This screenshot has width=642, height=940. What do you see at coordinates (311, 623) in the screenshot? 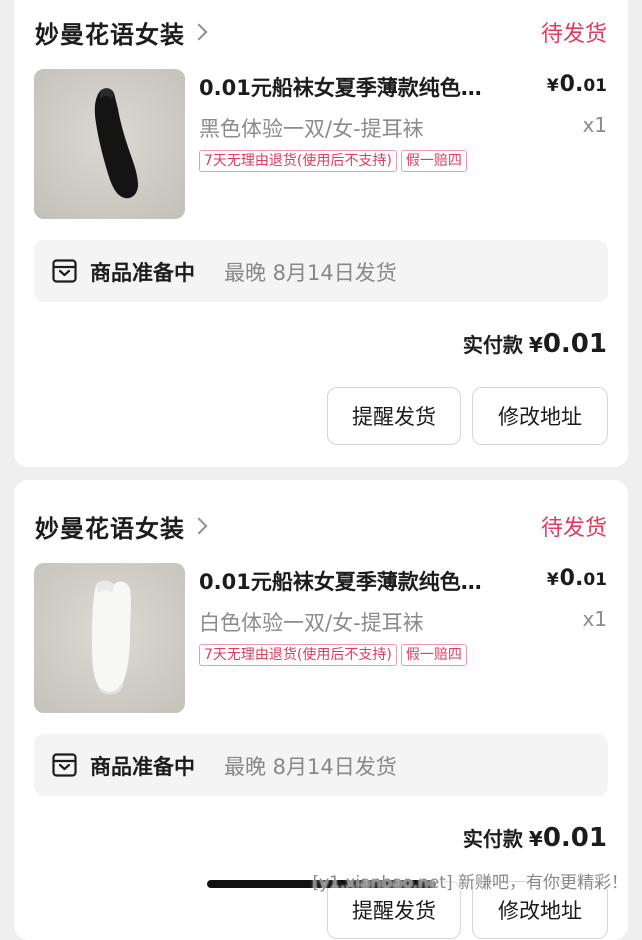
I see `product-spec: 白色体验一双/女-提耳袜` at bounding box center [311, 623].